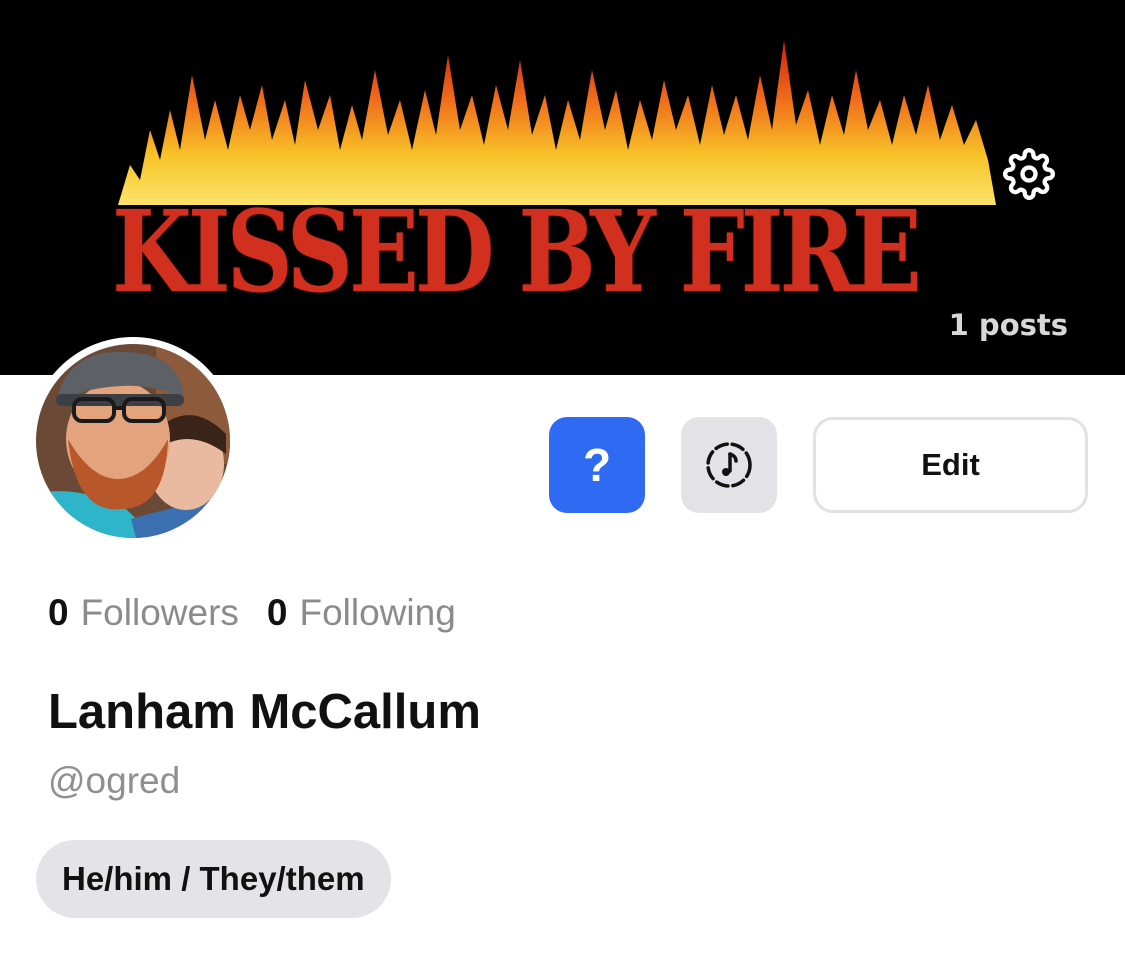 The width and height of the screenshot is (1125, 958). I want to click on music-note-icon, so click(729, 465).